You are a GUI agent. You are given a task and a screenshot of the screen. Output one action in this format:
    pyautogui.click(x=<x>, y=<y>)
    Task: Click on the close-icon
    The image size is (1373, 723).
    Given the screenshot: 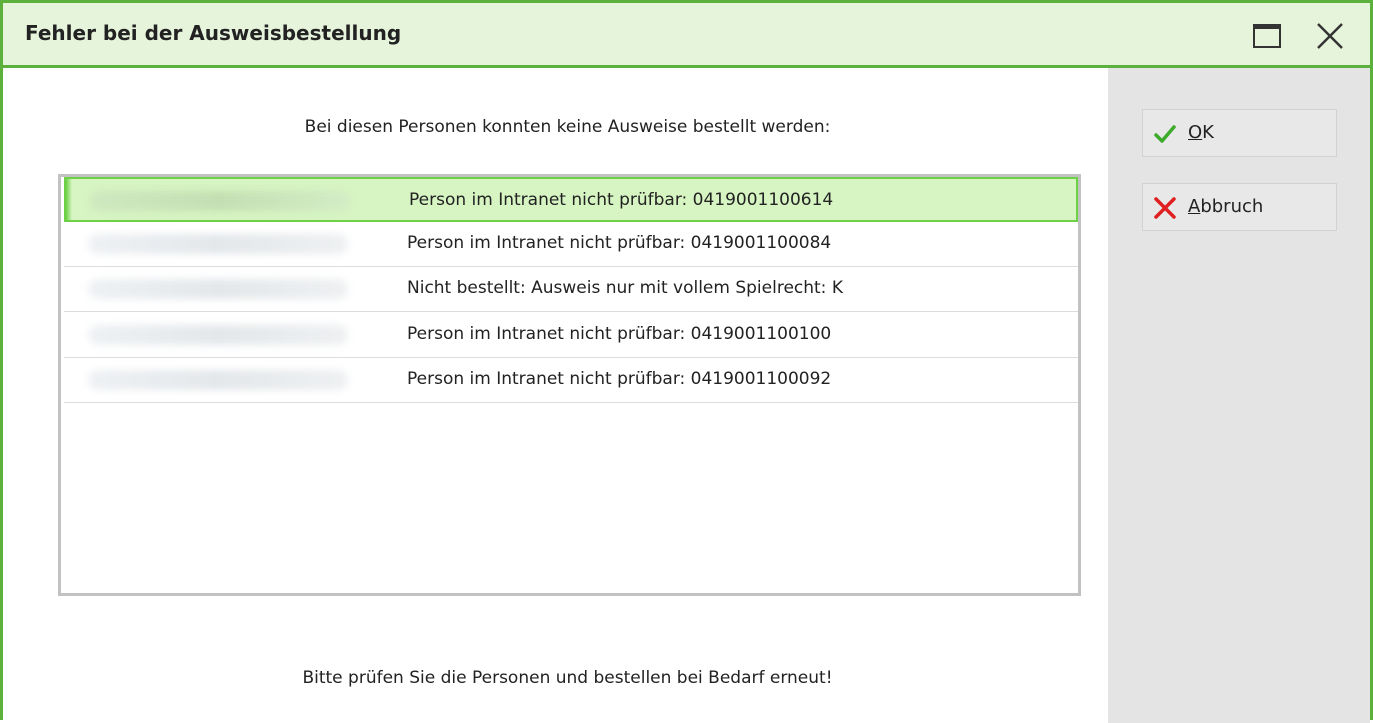 What is the action you would take?
    pyautogui.click(x=1330, y=36)
    